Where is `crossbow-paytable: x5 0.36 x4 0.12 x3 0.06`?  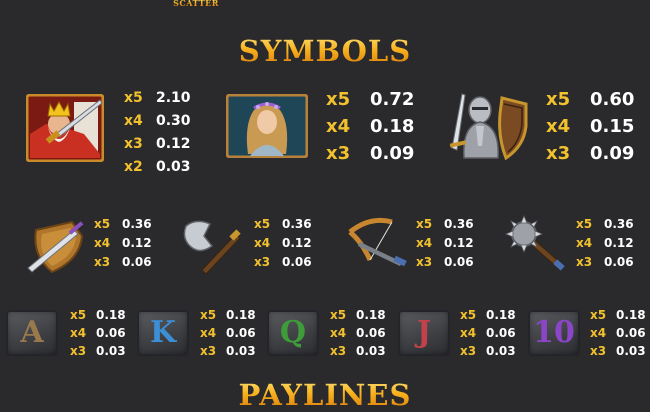
crossbow-paytable: x5 0.36 x4 0.12 x3 0.06 is located at coordinates (448, 243).